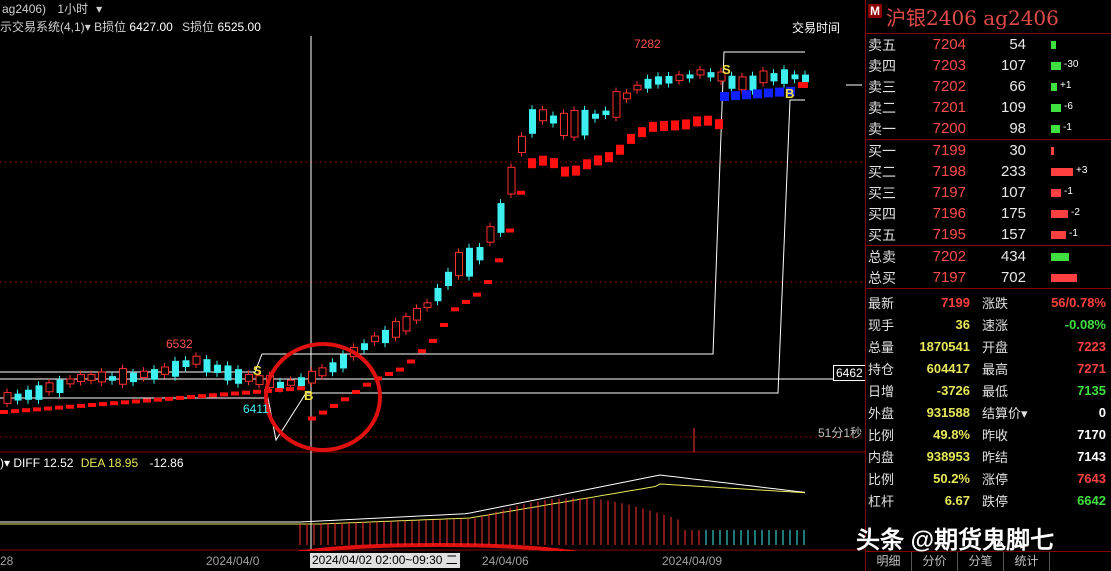  What do you see at coordinates (881, 413) in the screenshot?
I see `stat-label: 外盘` at bounding box center [881, 413].